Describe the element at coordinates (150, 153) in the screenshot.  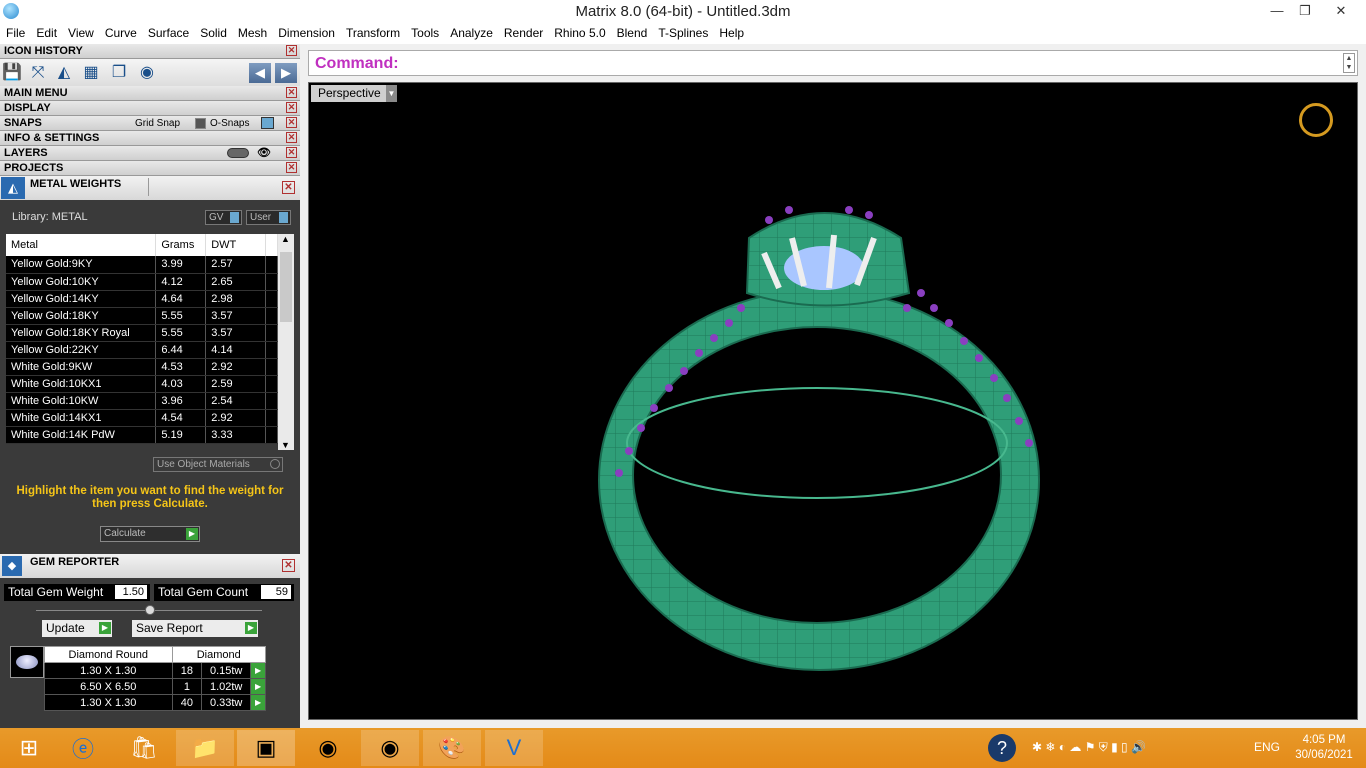
I see `layers-header: LAYERS 👁 ✕` at that location.